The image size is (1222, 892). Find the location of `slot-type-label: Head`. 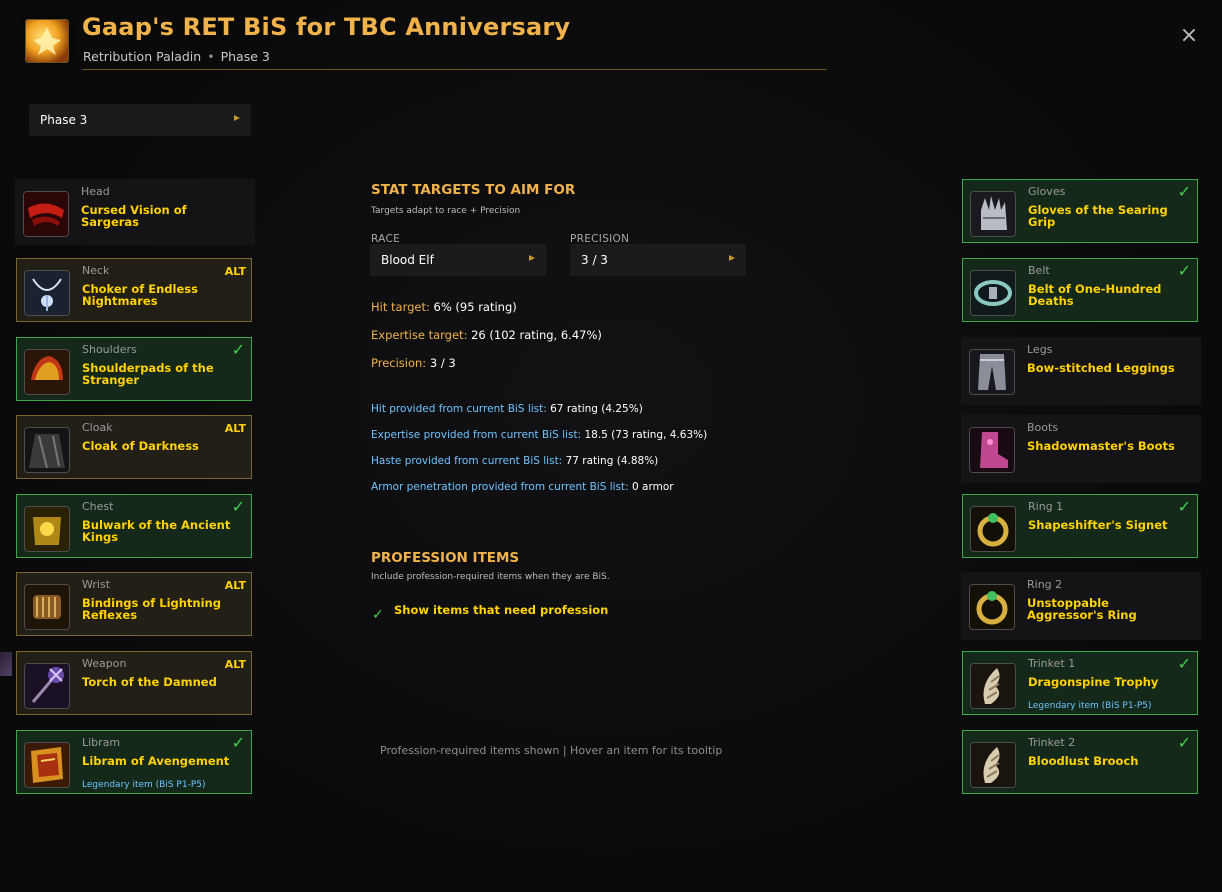

slot-type-label: Head is located at coordinates (95, 191).